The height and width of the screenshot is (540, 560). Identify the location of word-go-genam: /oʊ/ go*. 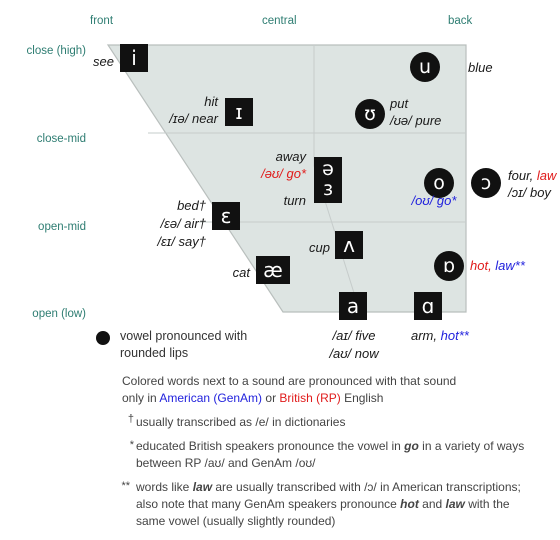
(434, 200).